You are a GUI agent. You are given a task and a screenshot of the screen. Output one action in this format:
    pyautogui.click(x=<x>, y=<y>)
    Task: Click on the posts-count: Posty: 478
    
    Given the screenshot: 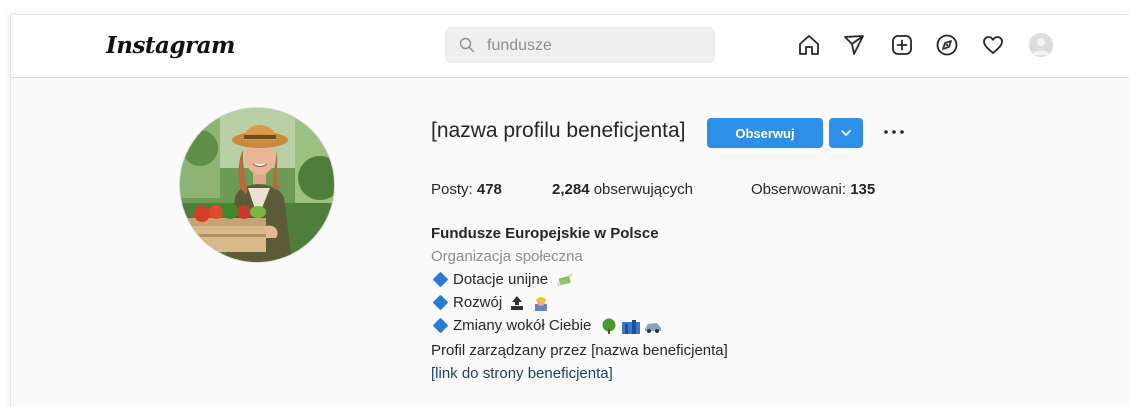 What is the action you would take?
    pyautogui.click(x=466, y=189)
    